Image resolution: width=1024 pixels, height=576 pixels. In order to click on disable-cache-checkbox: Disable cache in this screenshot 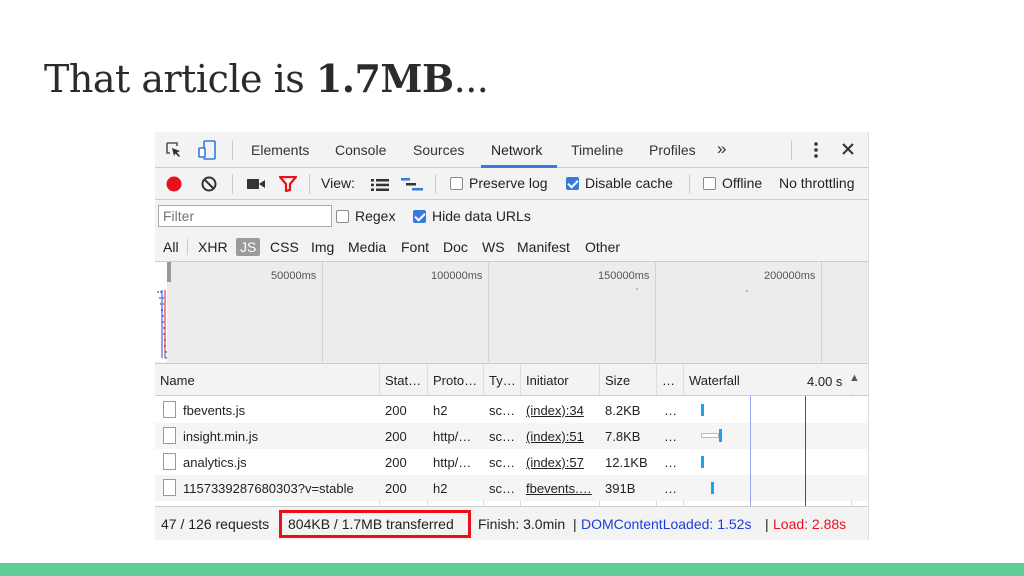, I will do `click(619, 183)`.